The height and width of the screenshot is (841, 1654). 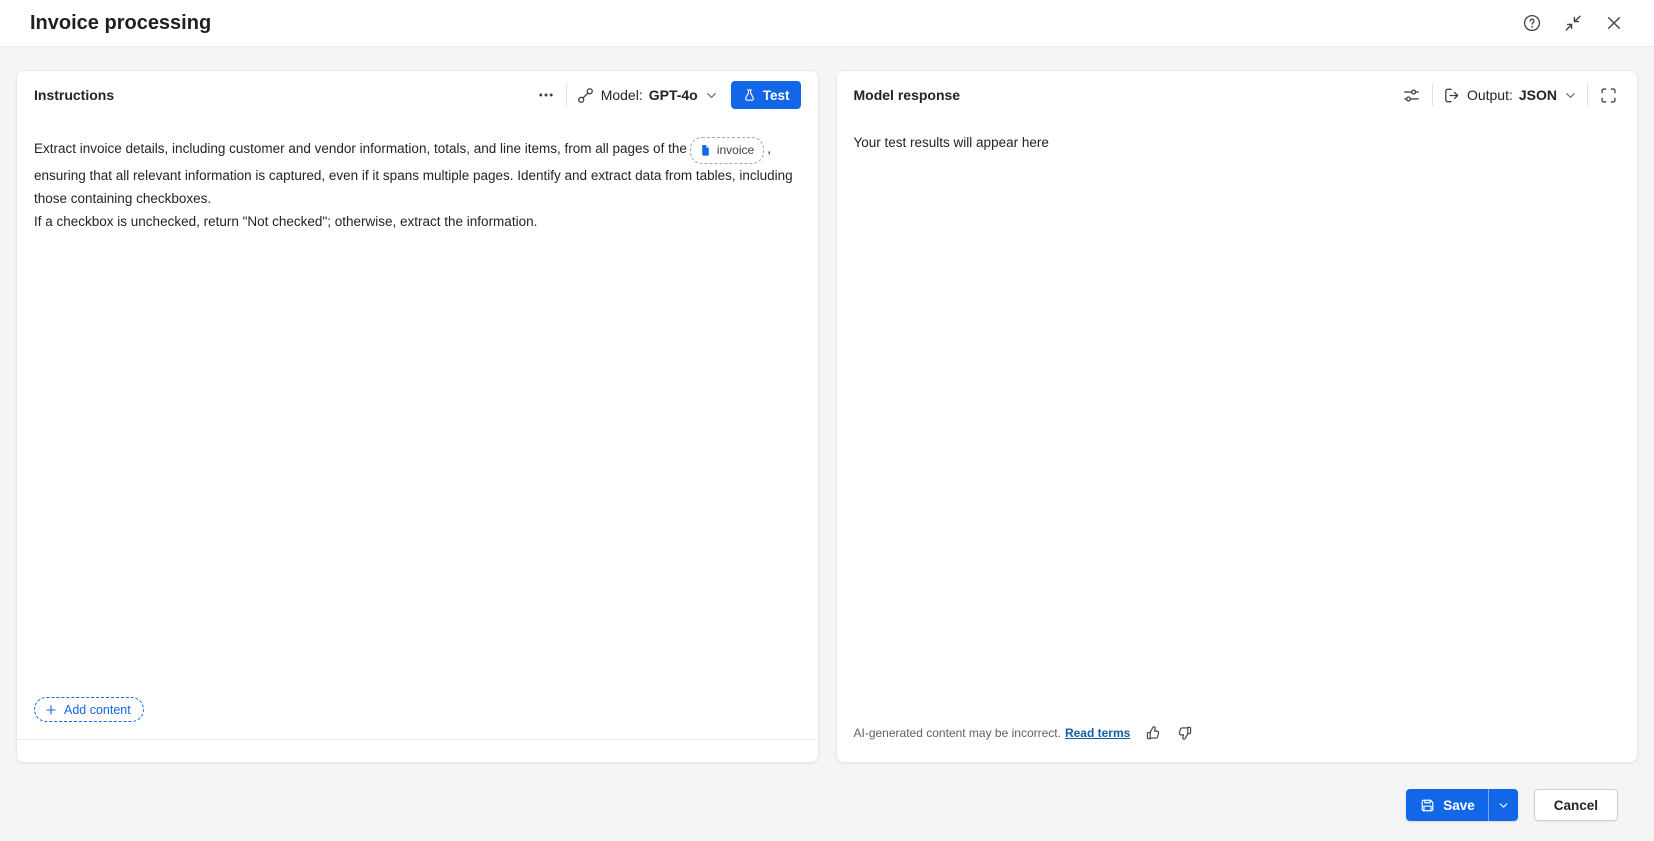 I want to click on more-options-icon, so click(x=546, y=95).